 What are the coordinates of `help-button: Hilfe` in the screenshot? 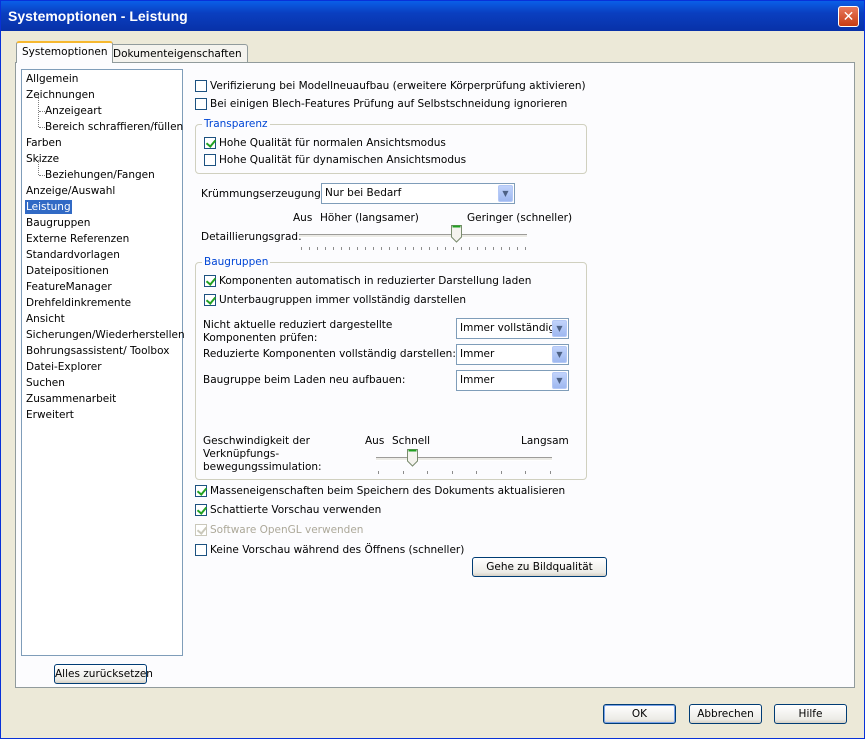 It's located at (810, 714).